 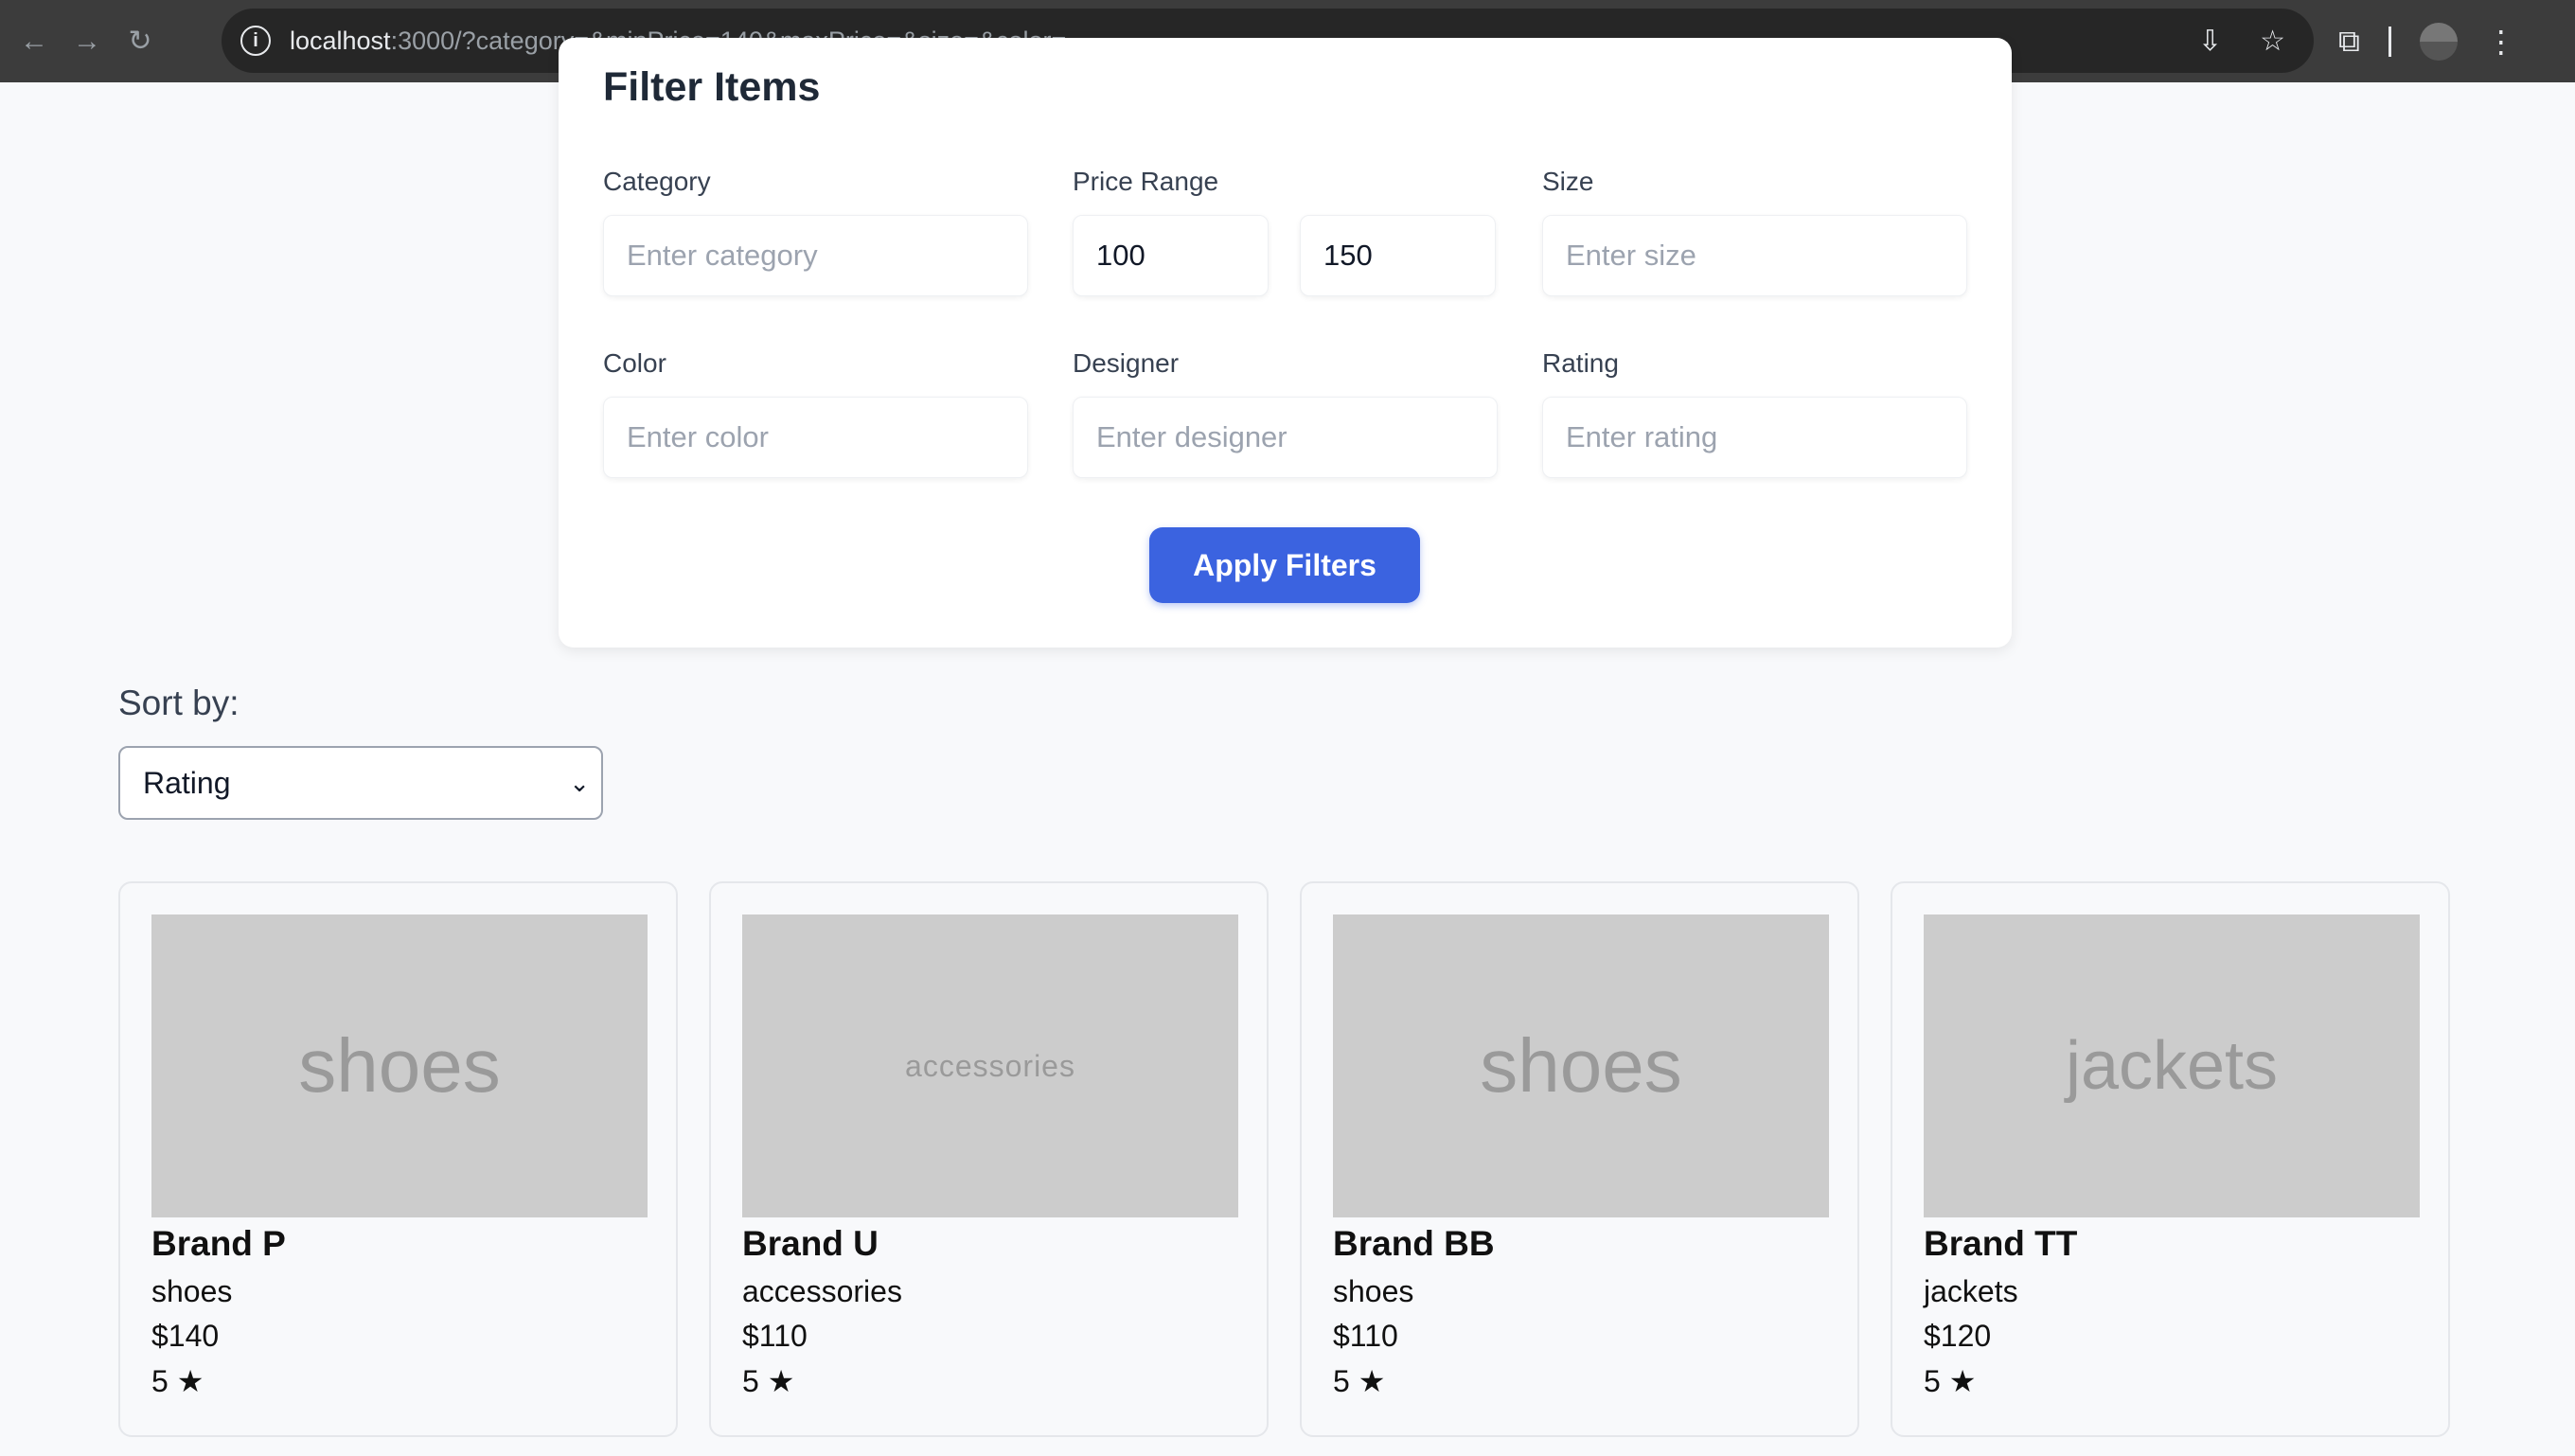 What do you see at coordinates (712, 87) in the screenshot?
I see `filter-title: Filter Items` at bounding box center [712, 87].